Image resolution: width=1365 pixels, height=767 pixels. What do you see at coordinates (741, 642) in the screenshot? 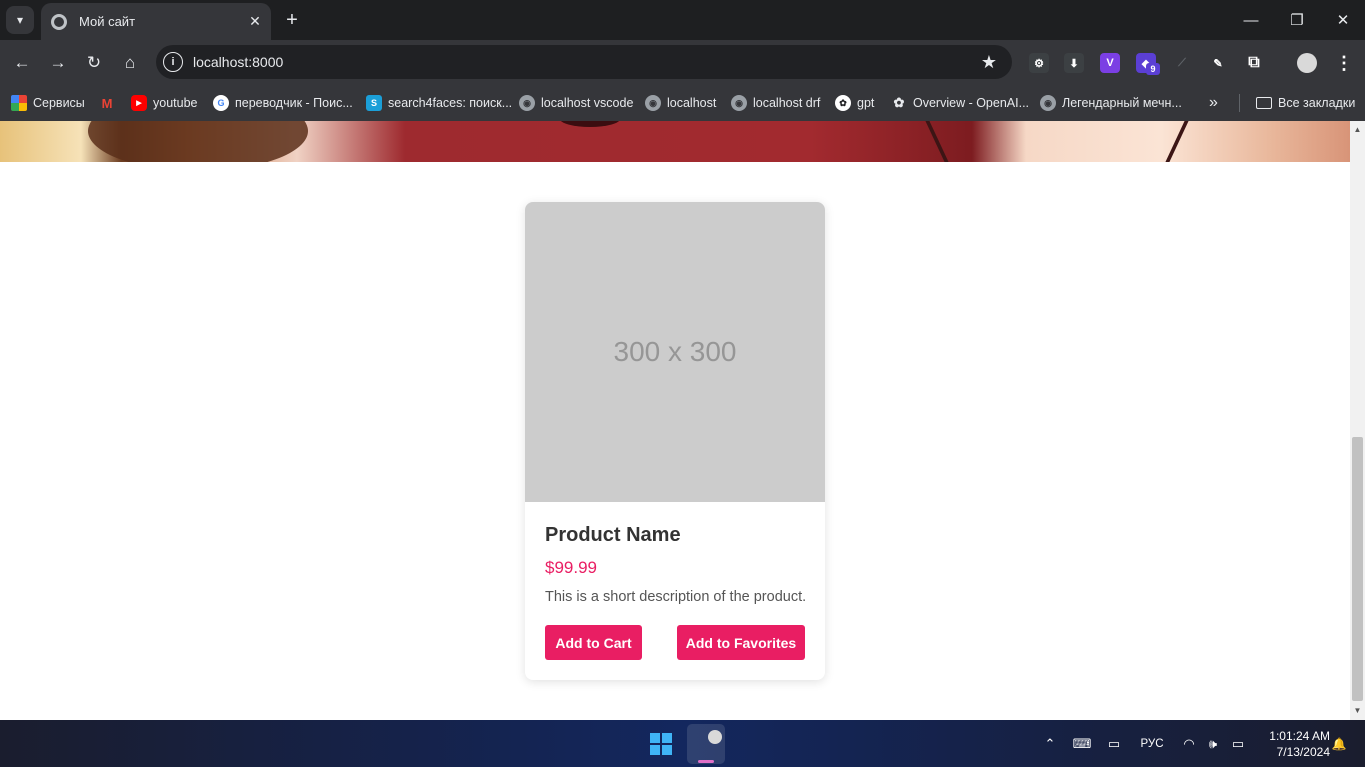
I see `add-to-favorites-button: Add to Favorites` at bounding box center [741, 642].